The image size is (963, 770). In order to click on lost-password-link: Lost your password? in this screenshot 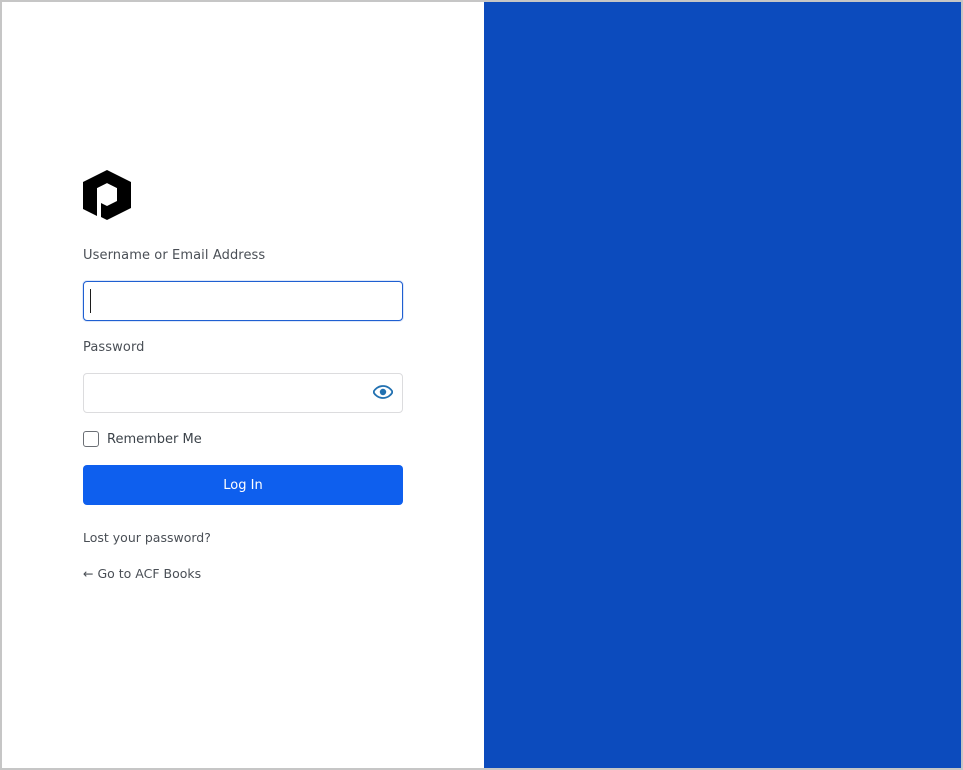, I will do `click(147, 537)`.